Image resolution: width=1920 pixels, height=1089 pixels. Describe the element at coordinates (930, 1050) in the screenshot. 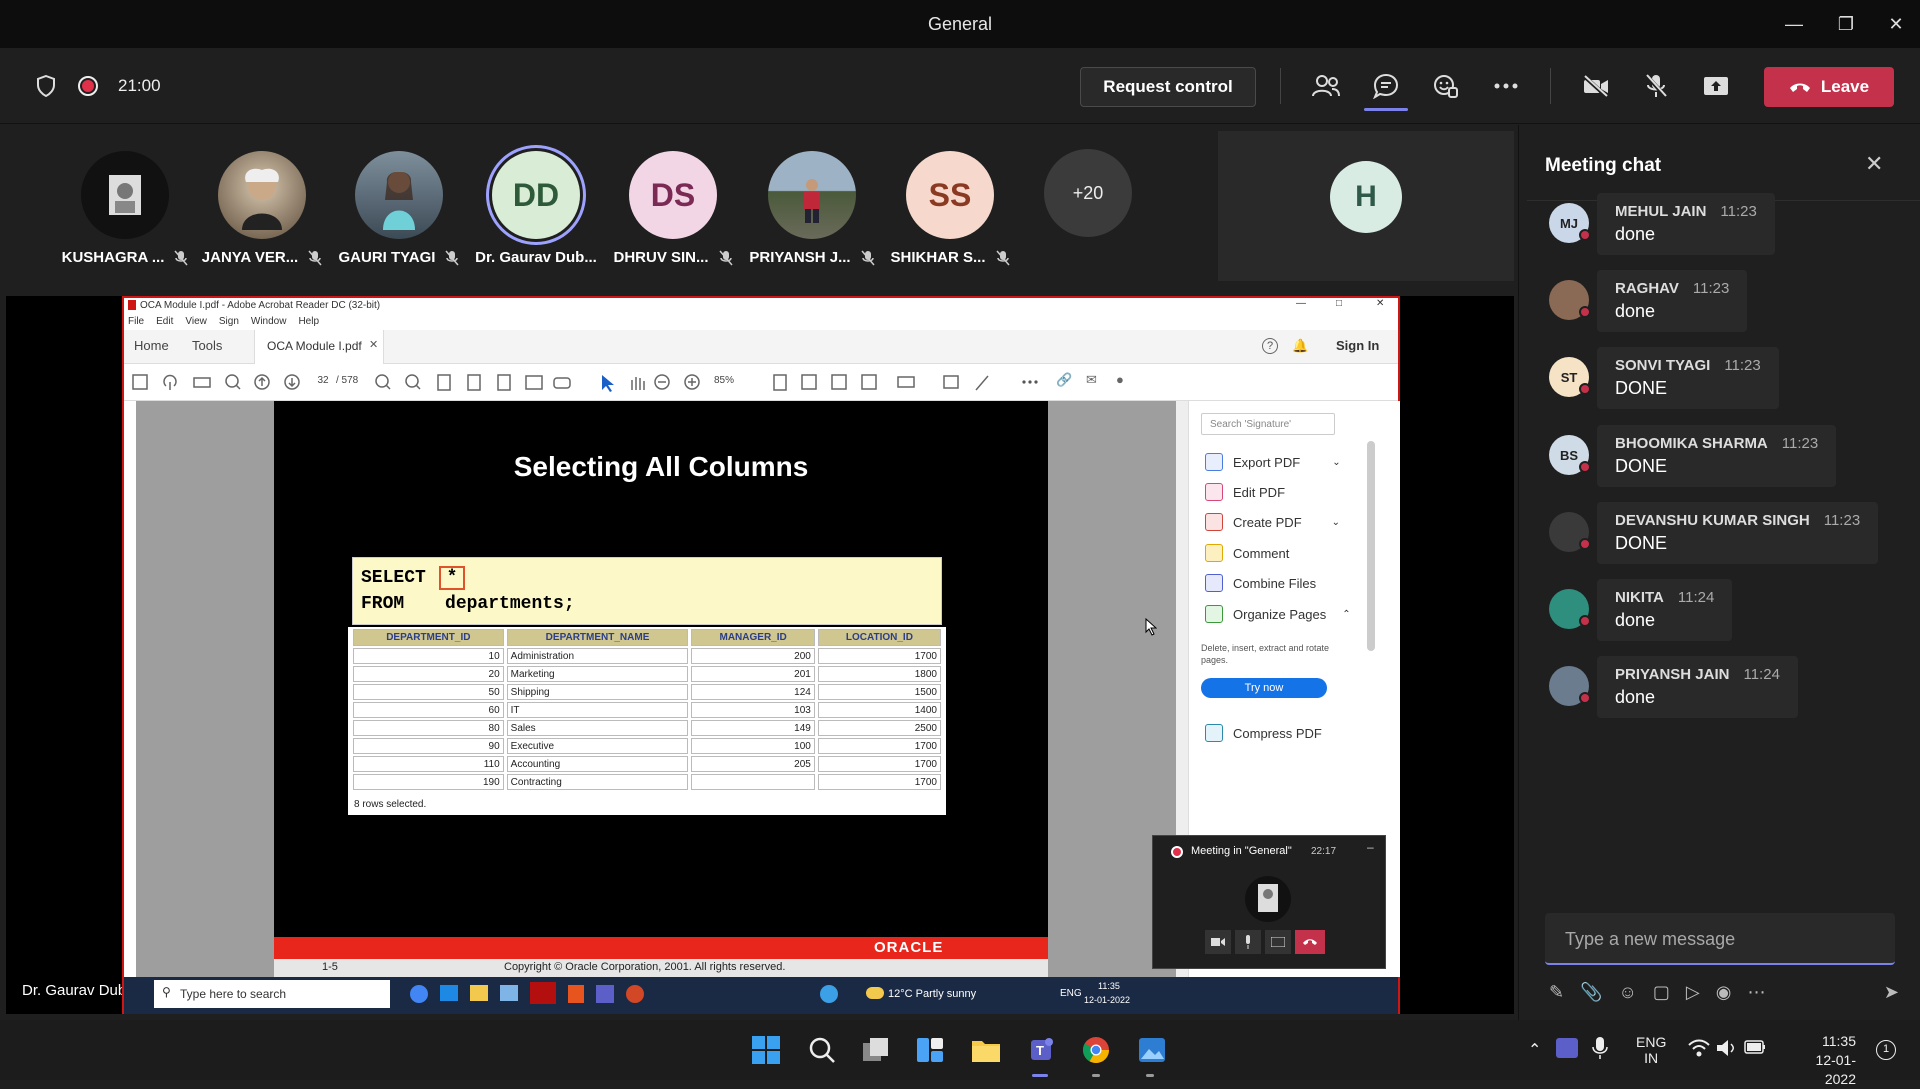

I see `widgets-icon` at that location.